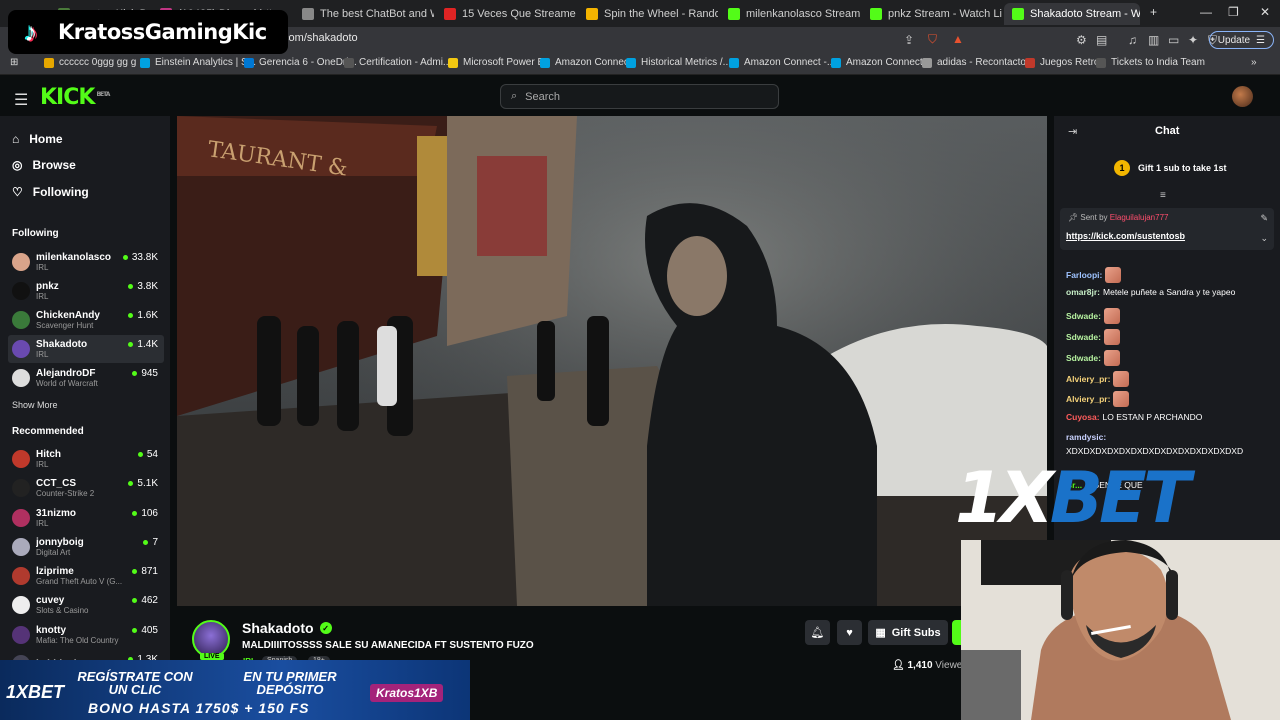  Describe the element at coordinates (37, 139) in the screenshot. I see `nav-home: ⌂ Home` at that location.